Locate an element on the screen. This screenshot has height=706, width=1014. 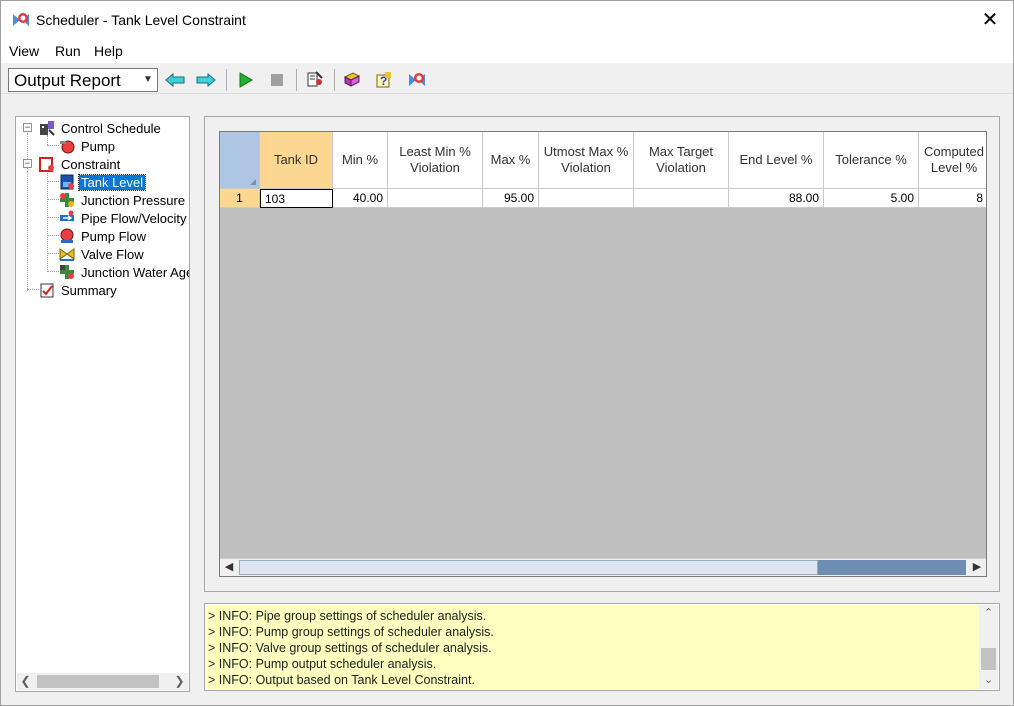
title-bar: Scheduler - Tank Level Constraint ✕ is located at coordinates (507, 20).